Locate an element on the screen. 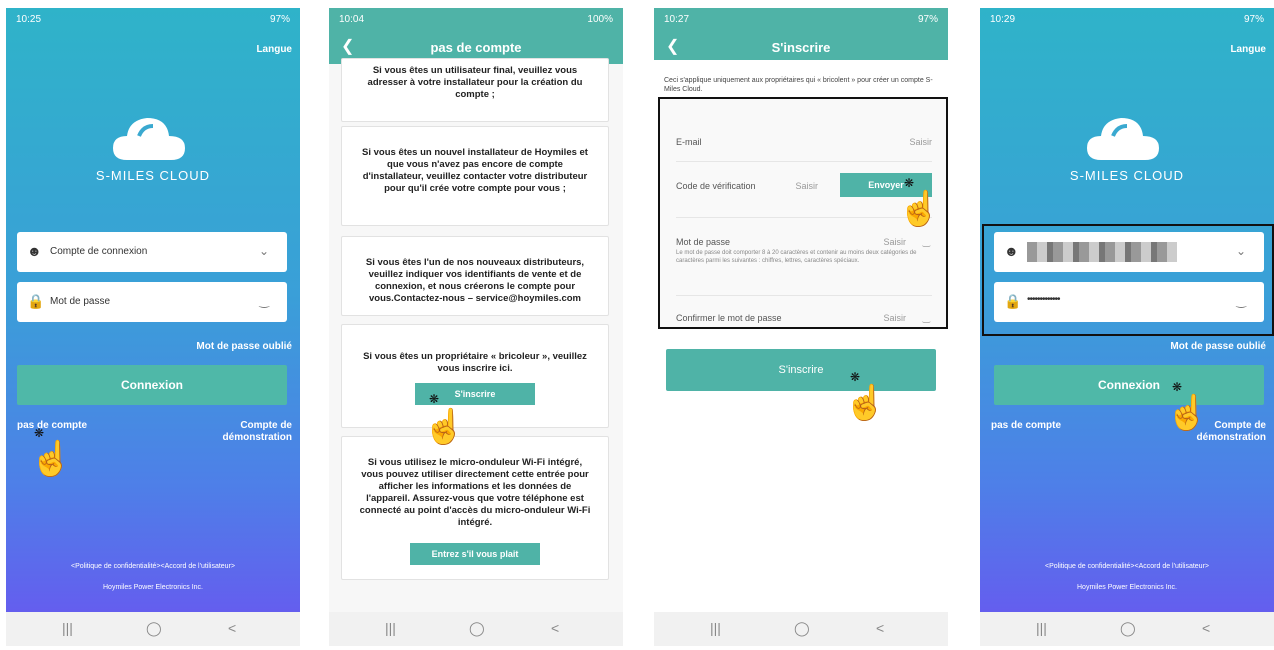 The width and height of the screenshot is (1274, 650). demo-line-1: Compte de is located at coordinates (266, 425).